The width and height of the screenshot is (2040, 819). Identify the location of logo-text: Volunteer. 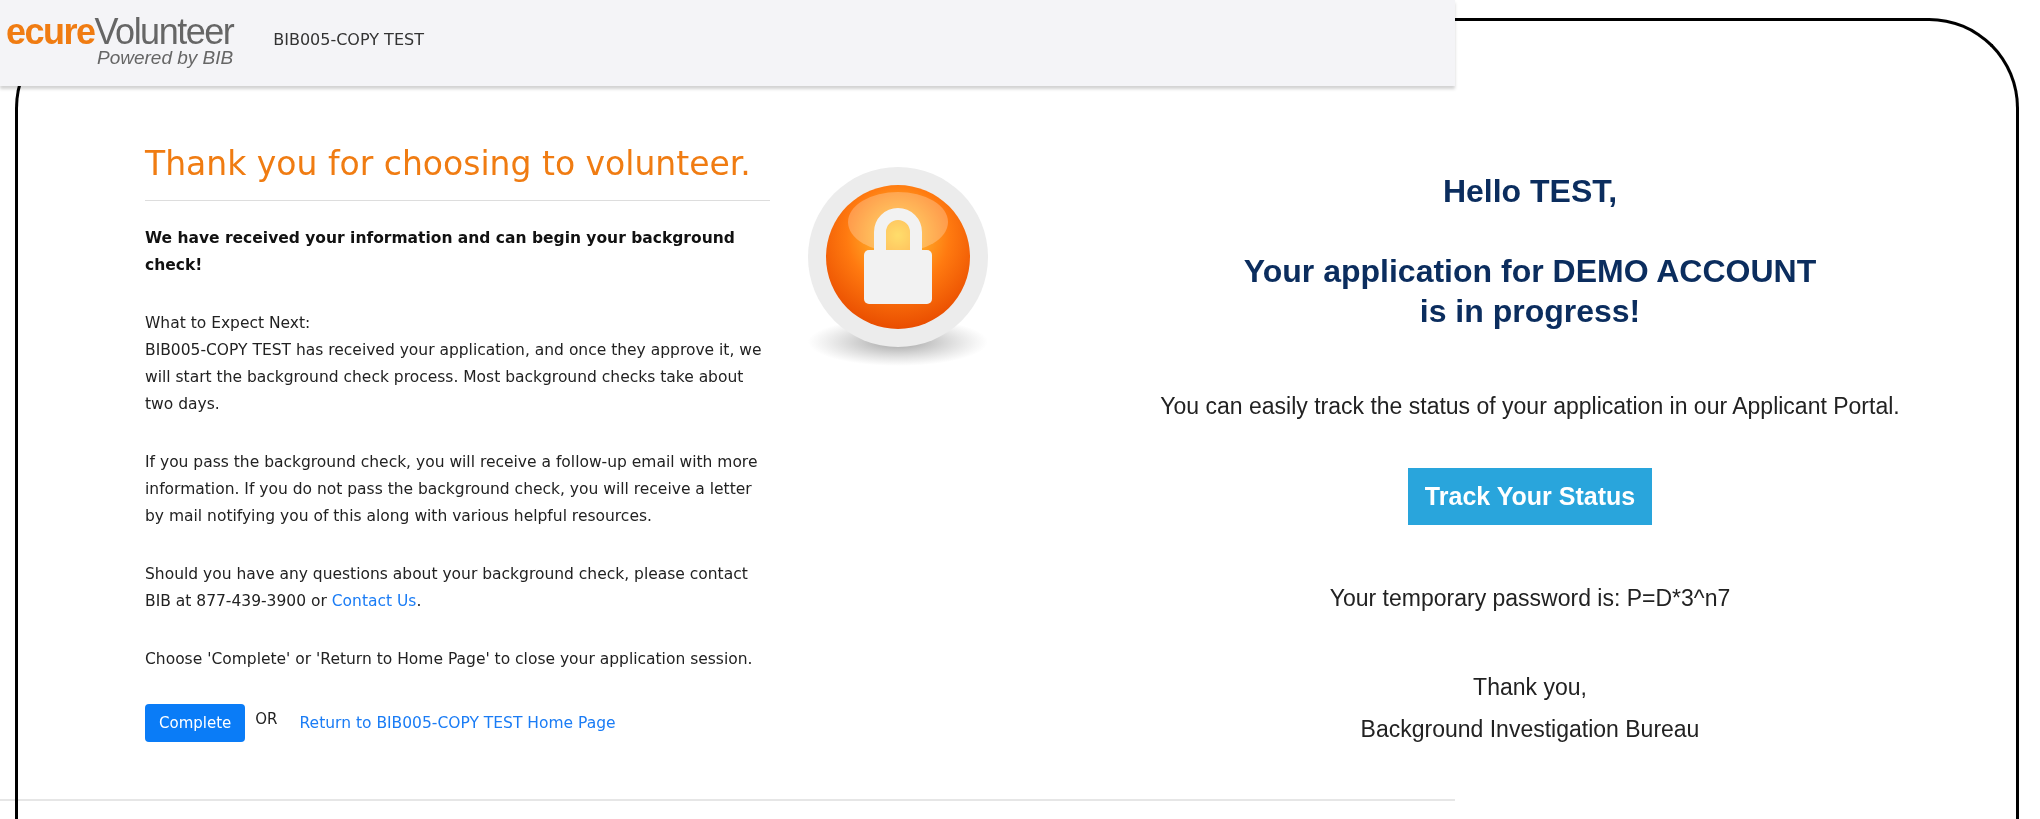
(164, 32).